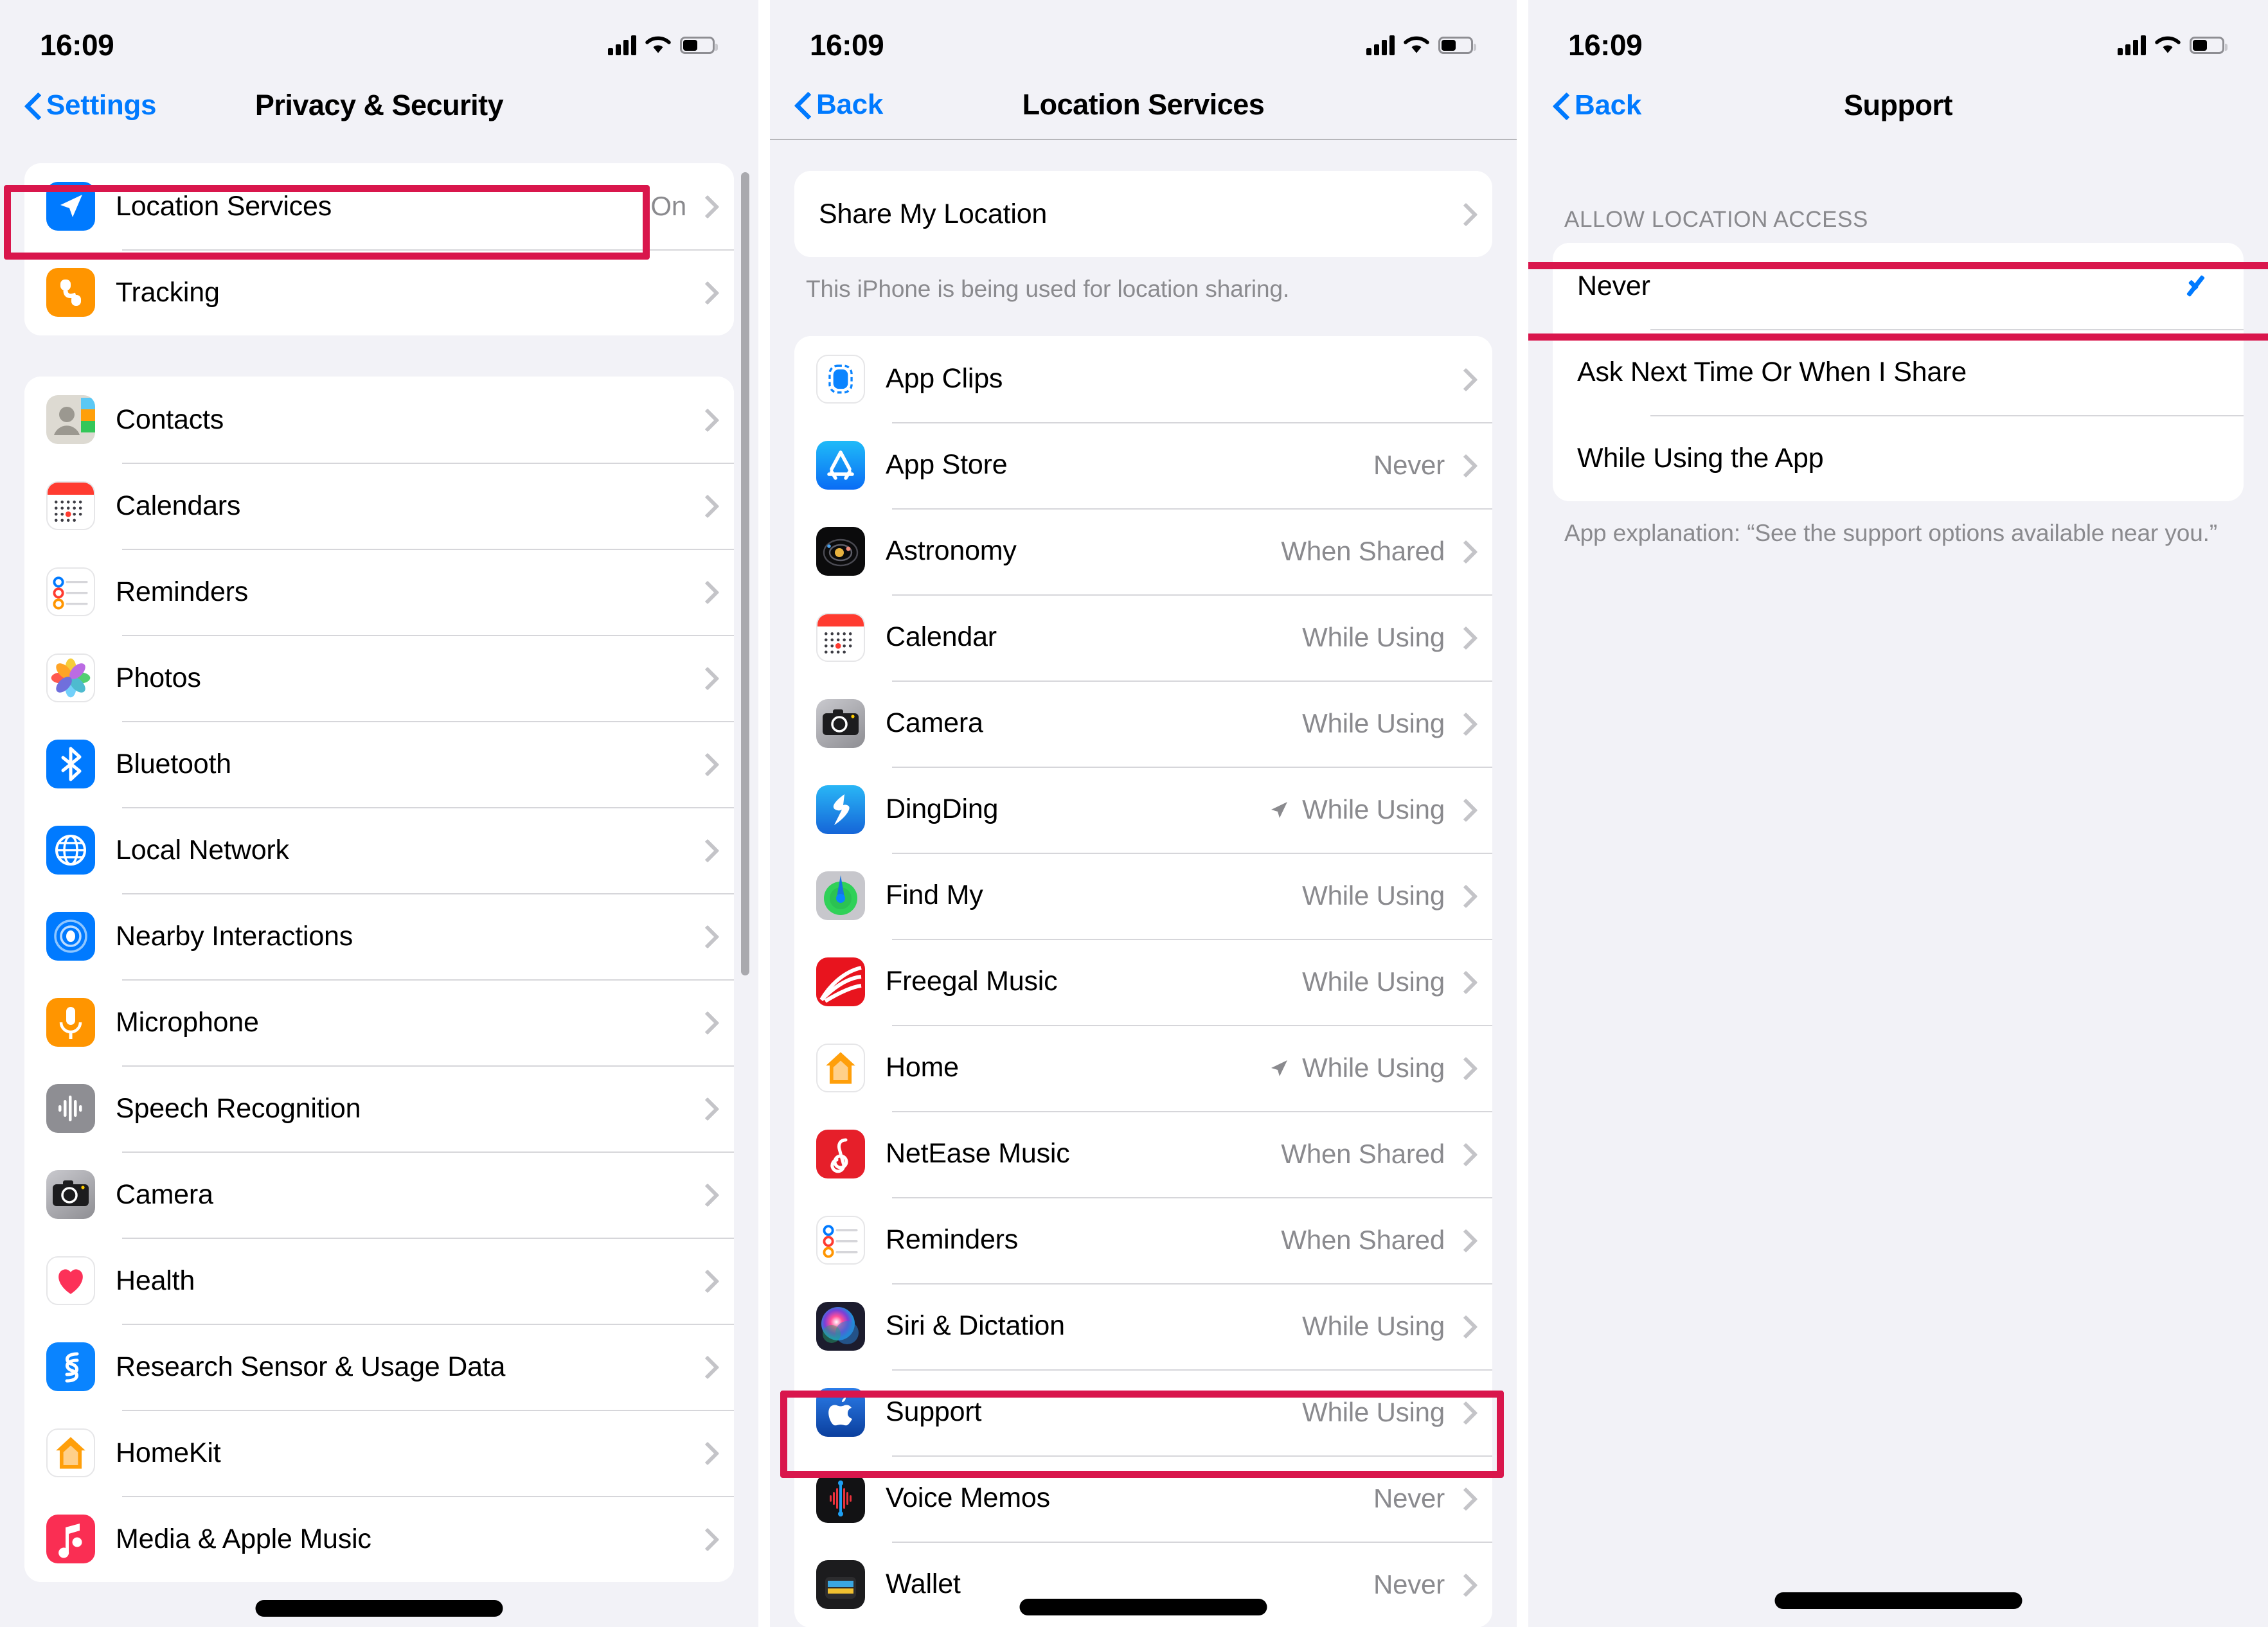 Image resolution: width=2268 pixels, height=1627 pixels. I want to click on health-icon, so click(70, 1281).